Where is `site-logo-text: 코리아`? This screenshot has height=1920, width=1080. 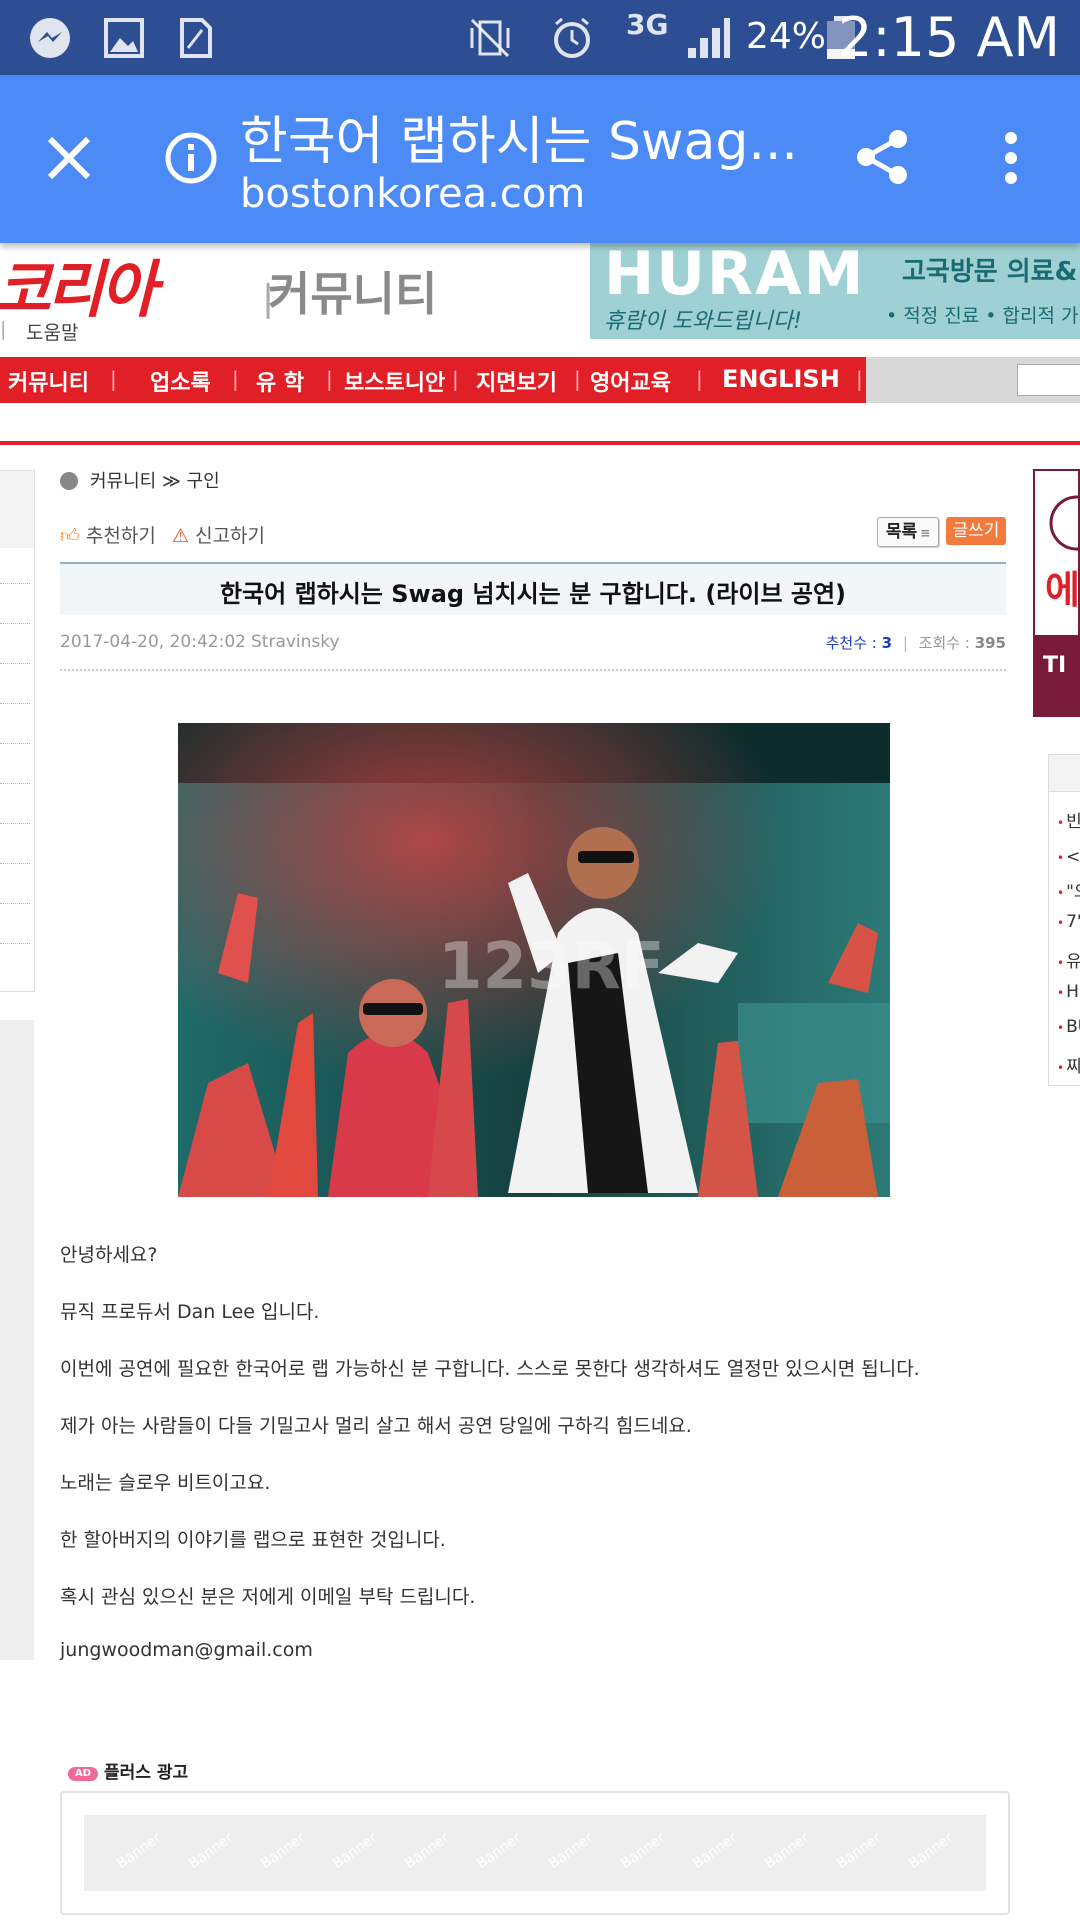 site-logo-text: 코리아 is located at coordinates (78, 289).